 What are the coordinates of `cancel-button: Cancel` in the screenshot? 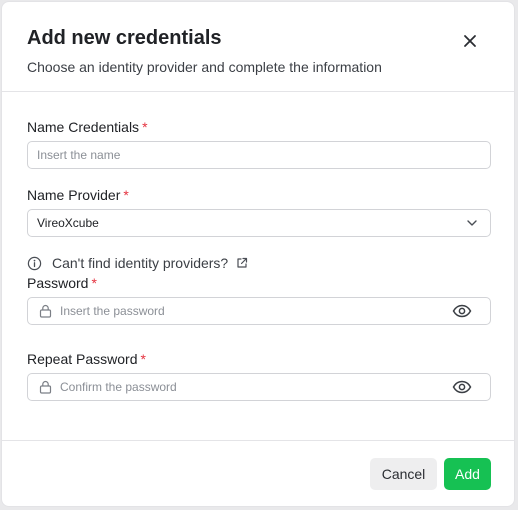 It's located at (403, 474).